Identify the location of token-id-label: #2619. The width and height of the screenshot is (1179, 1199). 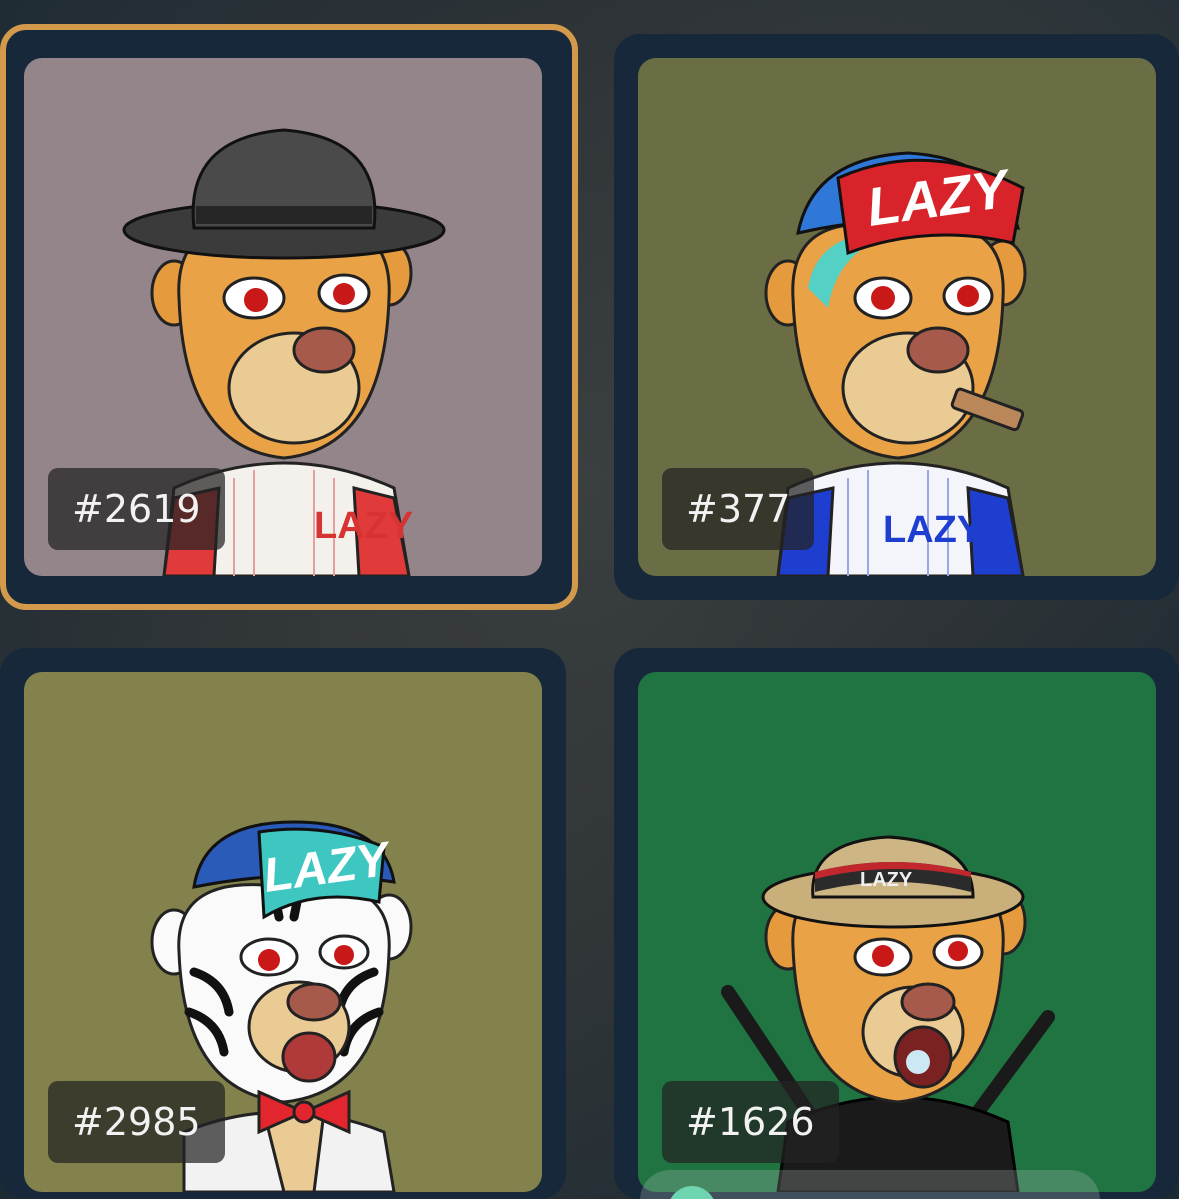
(136, 509).